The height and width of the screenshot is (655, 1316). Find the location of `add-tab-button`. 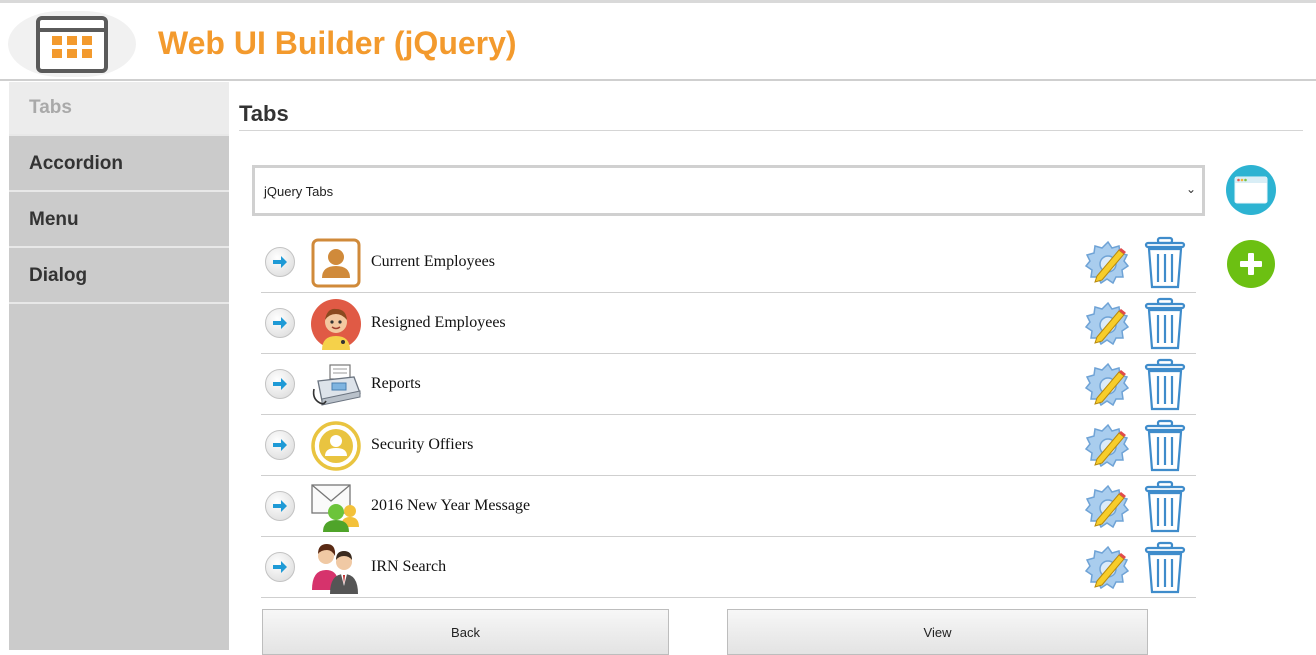

add-tab-button is located at coordinates (1251, 264).